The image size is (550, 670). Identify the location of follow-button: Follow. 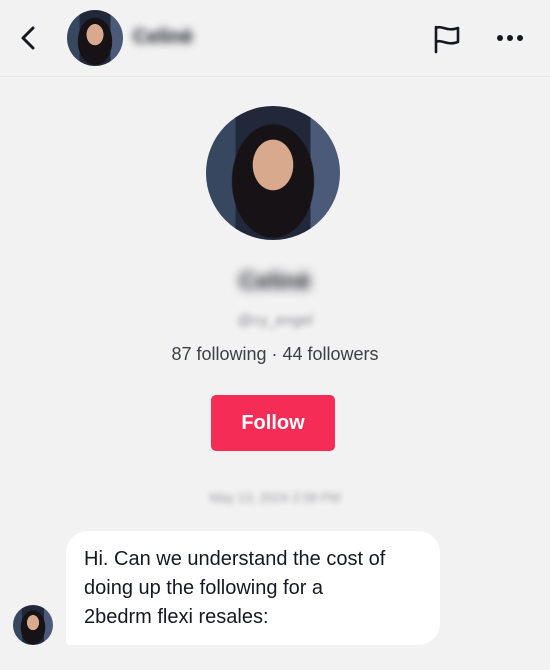
(273, 423).